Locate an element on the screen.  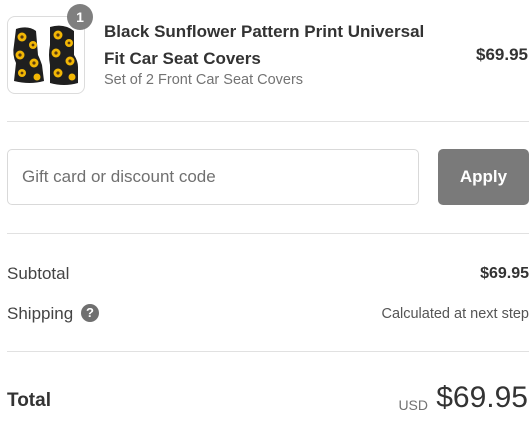
currency-code: USD is located at coordinates (413, 405).